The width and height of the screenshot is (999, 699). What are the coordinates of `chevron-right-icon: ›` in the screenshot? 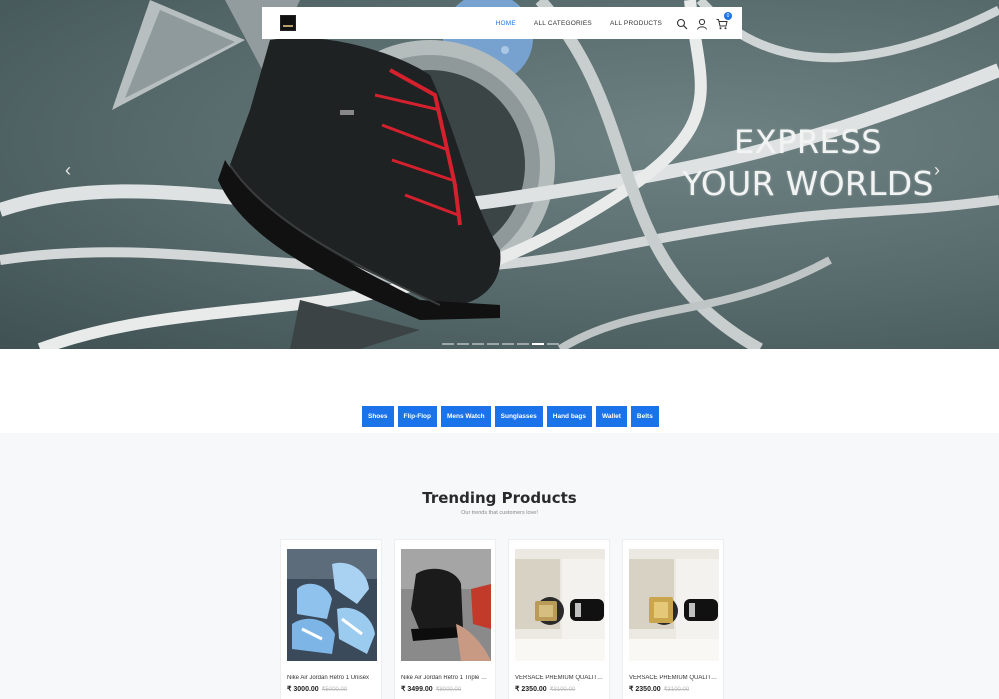 It's located at (937, 170).